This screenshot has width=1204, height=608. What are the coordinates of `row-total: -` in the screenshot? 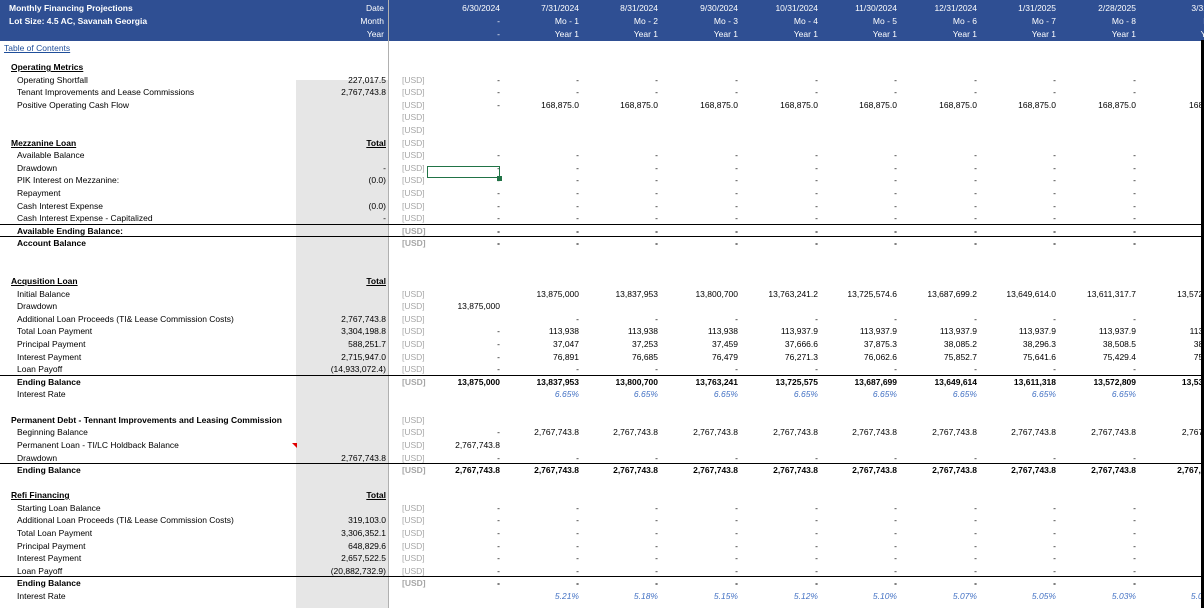 It's located at (343, 218).